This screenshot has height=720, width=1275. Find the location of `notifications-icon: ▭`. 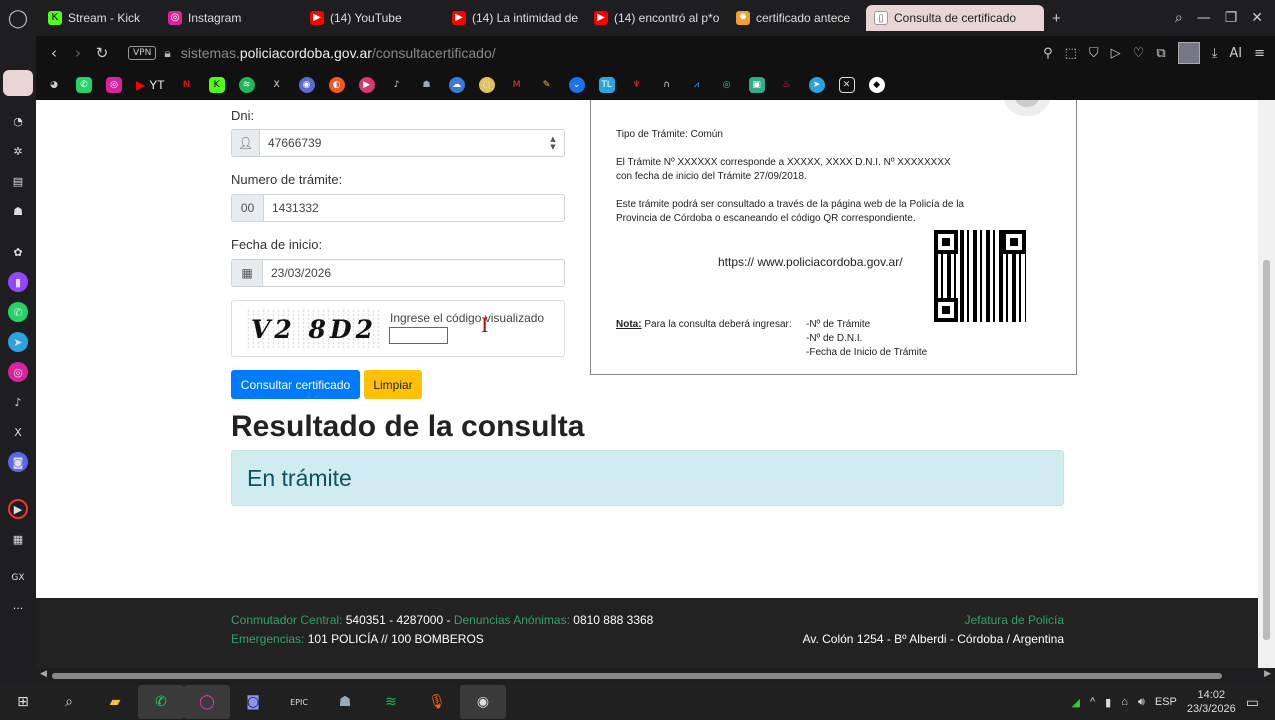

notifications-icon: ▭ is located at coordinates (1252, 702).